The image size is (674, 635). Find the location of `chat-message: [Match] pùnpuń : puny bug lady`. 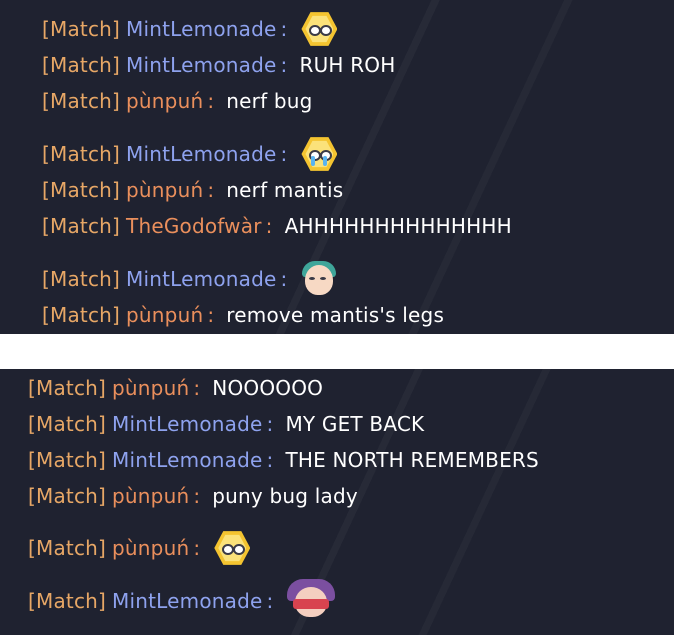

chat-message: [Match] pùnpuń : puny bug lady is located at coordinates (193, 496).